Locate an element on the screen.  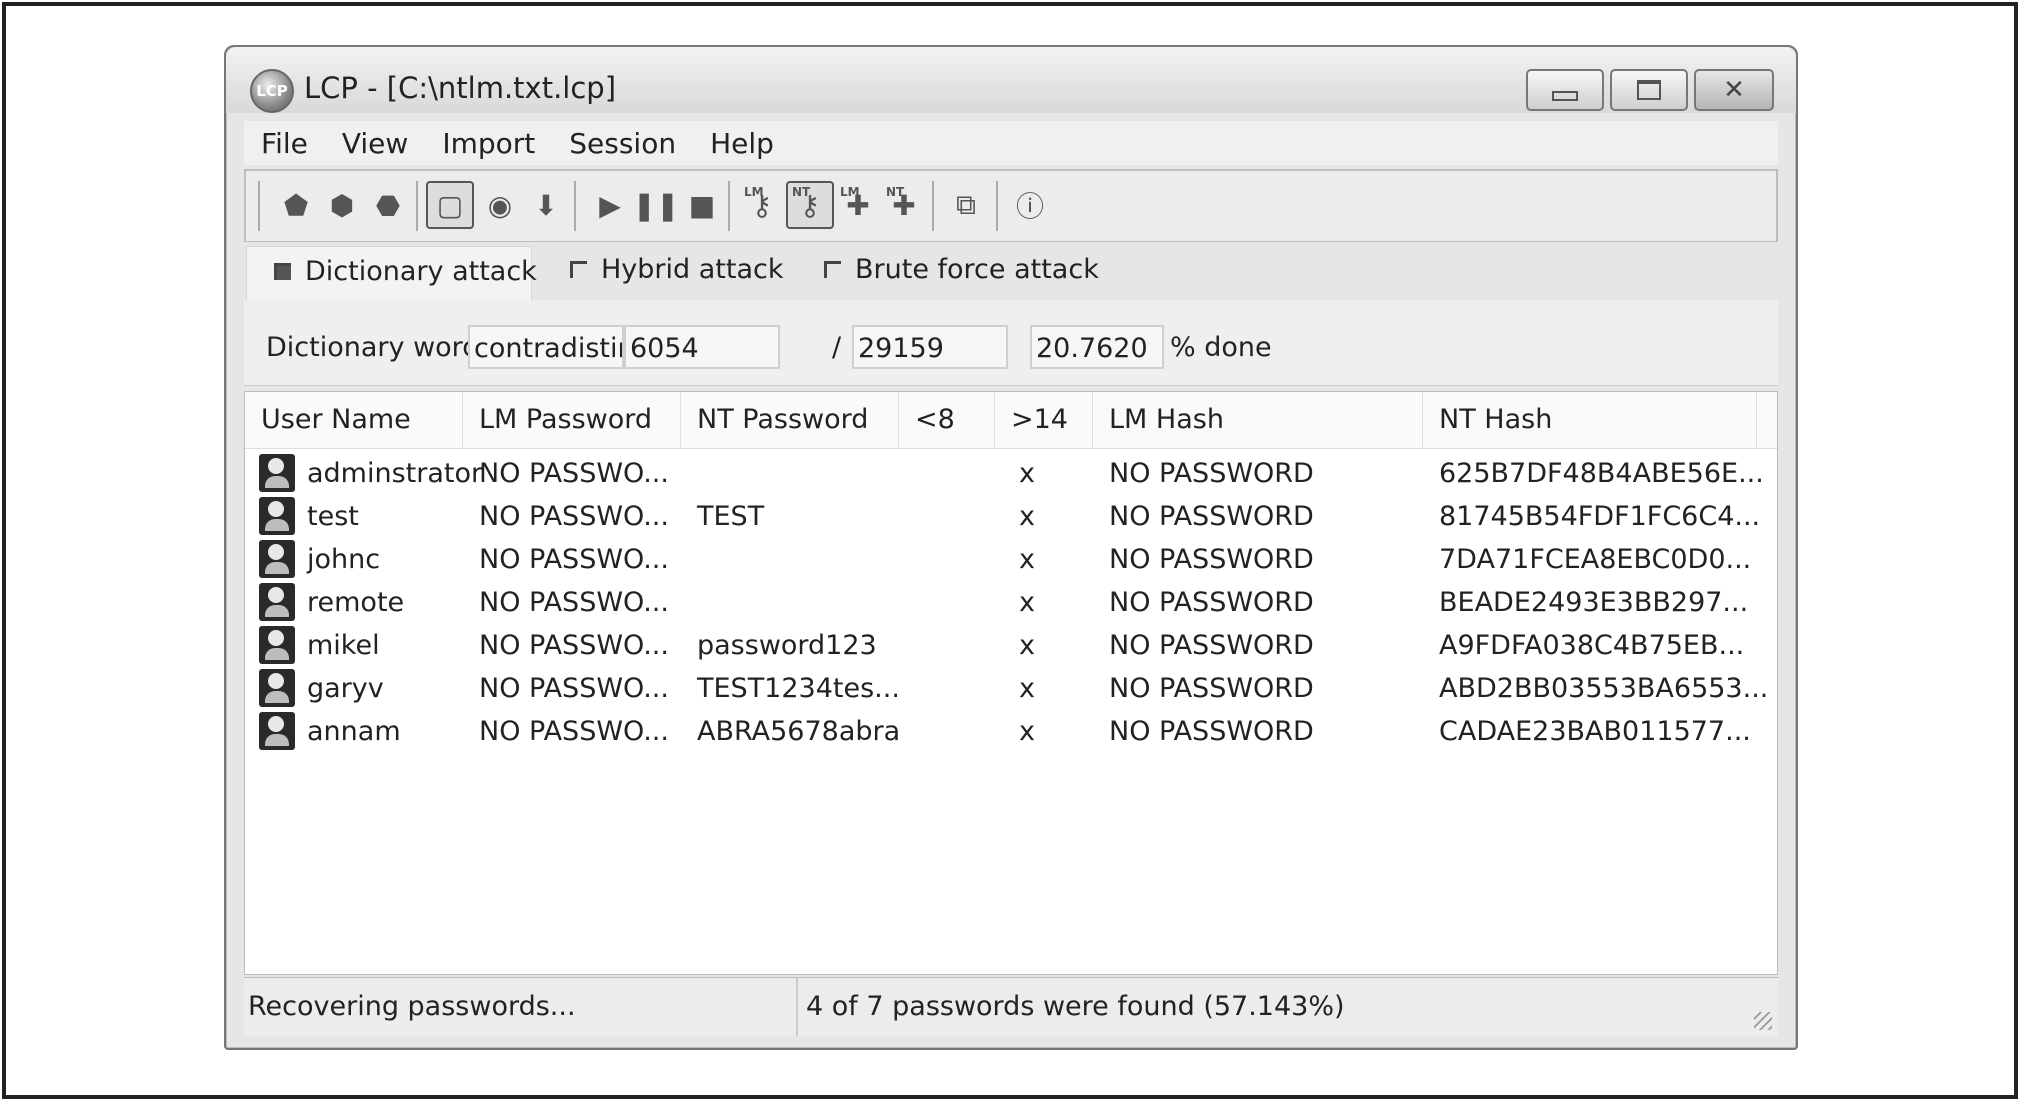
cell-user-name: adminstrator is located at coordinates (395, 473).